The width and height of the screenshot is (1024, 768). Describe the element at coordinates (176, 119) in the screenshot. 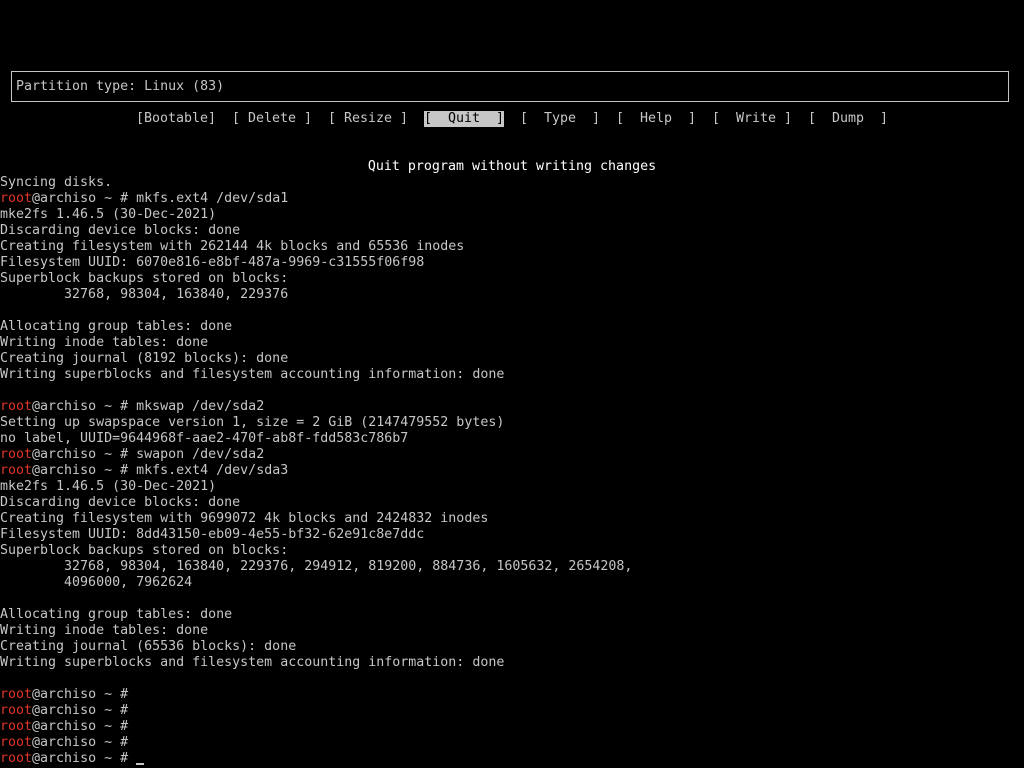

I see `menu-bootable-button: [Bootable]` at that location.